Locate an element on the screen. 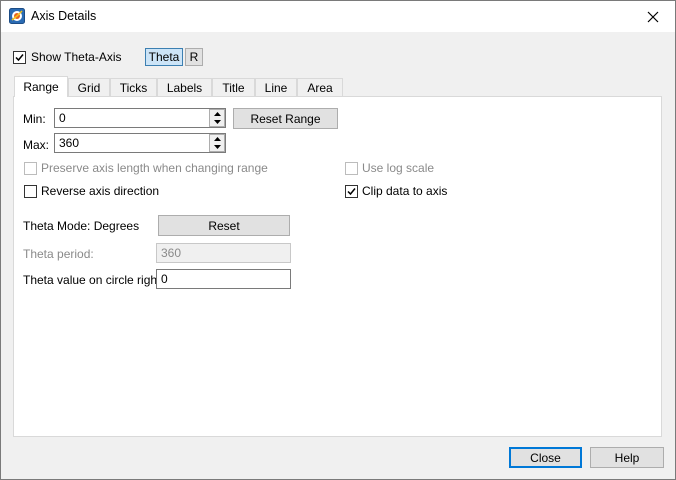  show-axis-checkbox is located at coordinates (19, 57).